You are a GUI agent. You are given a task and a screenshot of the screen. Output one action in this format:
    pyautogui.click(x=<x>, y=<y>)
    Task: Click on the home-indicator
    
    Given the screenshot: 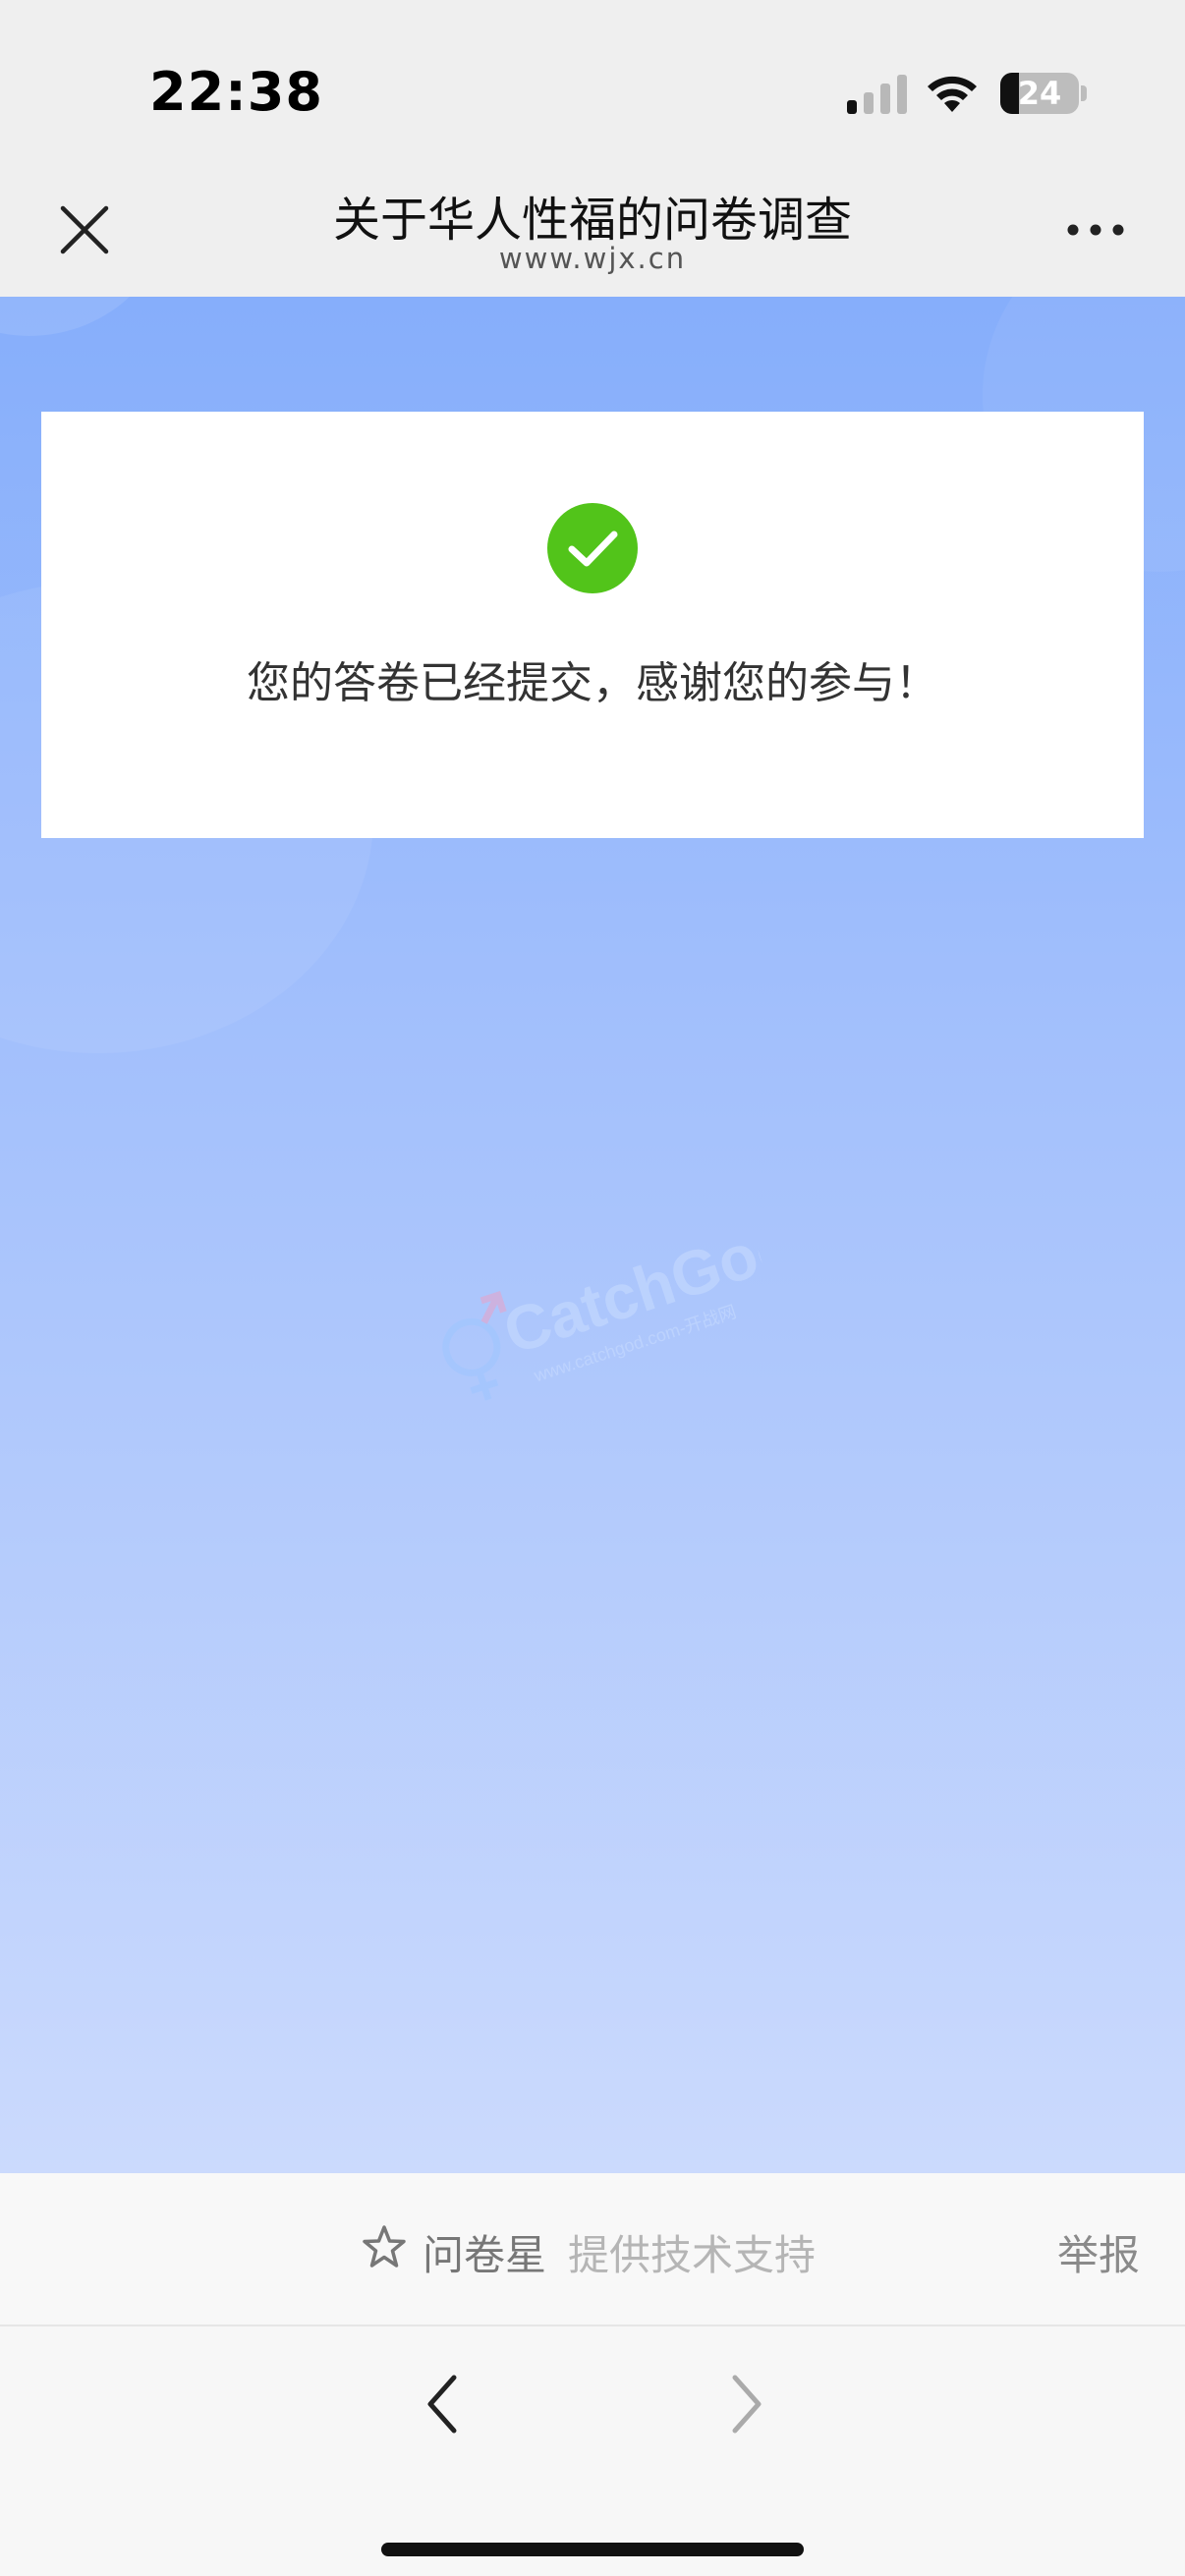 What is the action you would take?
    pyautogui.click(x=592, y=2549)
    